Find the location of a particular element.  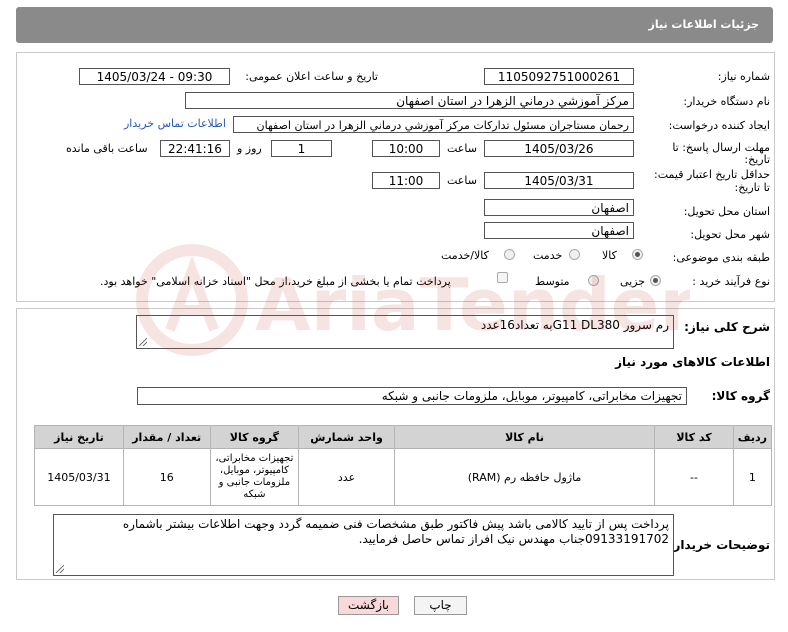

province-label: استان محل تحویل: is located at coordinates (726, 211).